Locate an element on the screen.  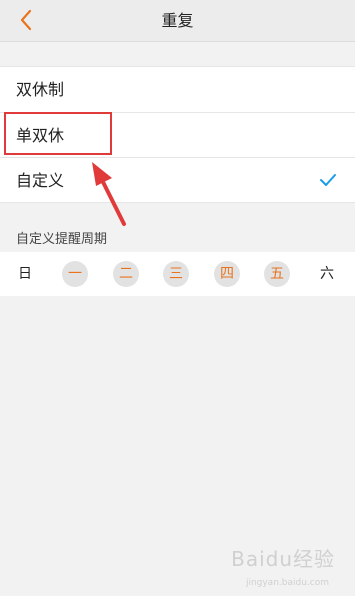
weekday-friday: 五 is located at coordinates (277, 274).